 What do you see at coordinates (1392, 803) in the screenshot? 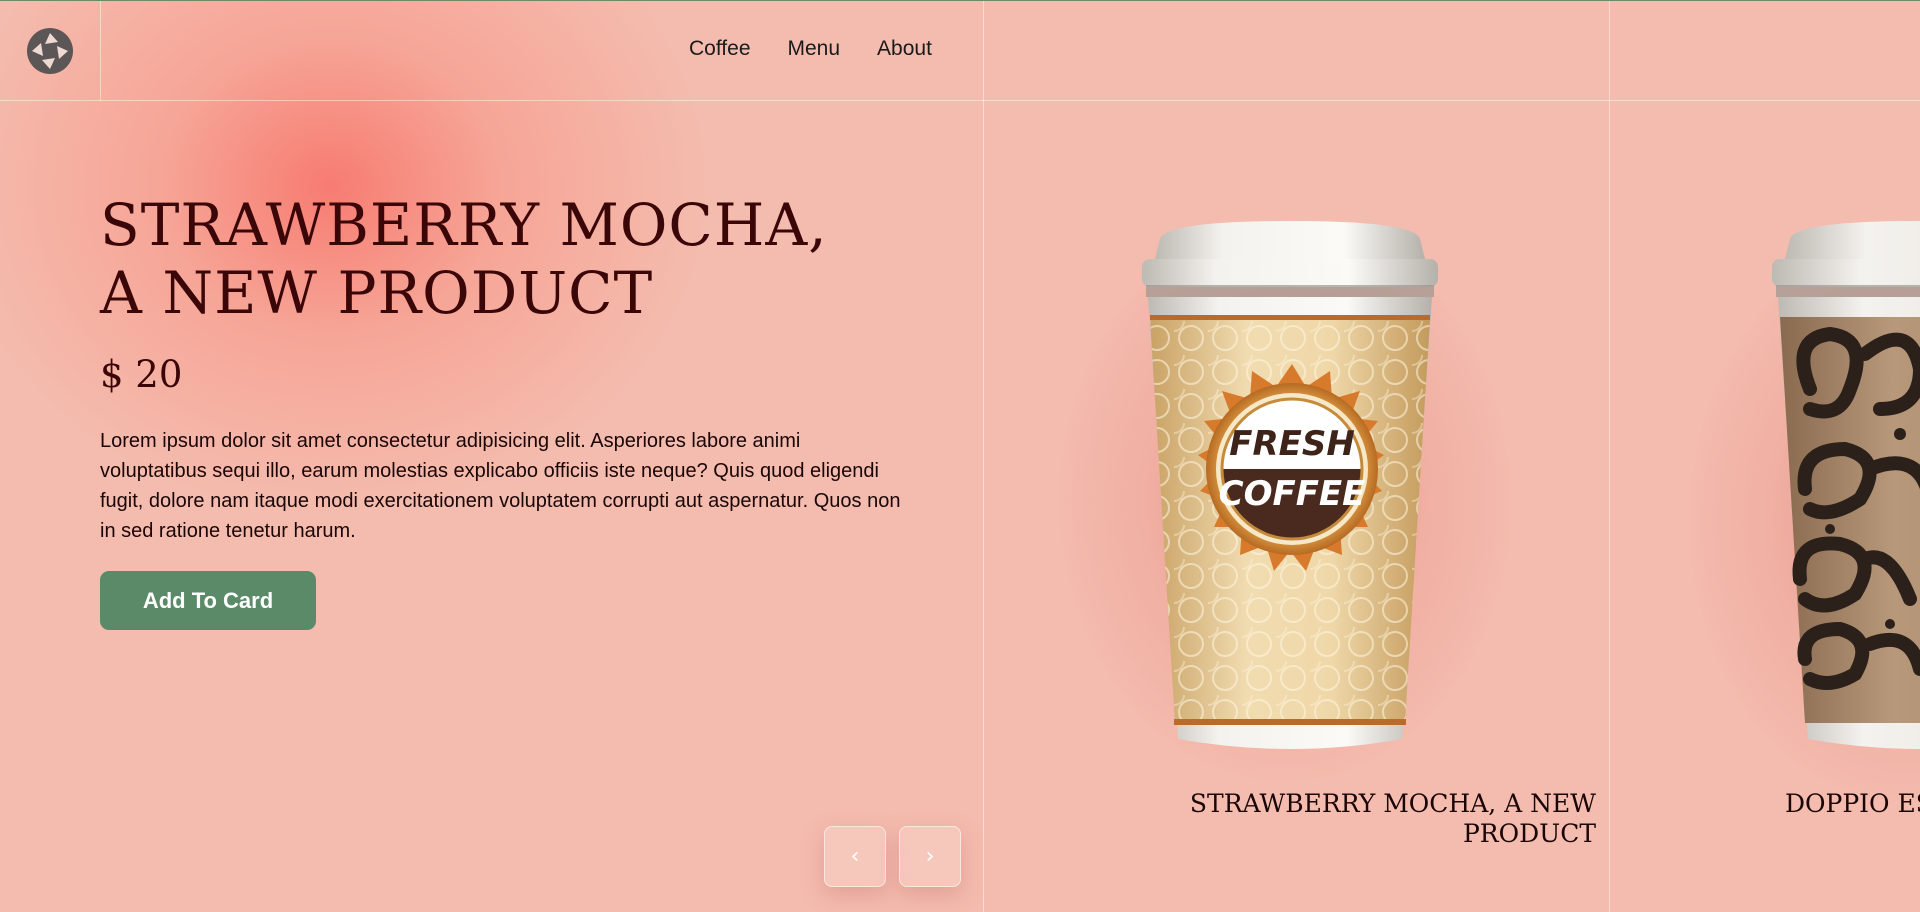
I see `product-card-name-line1: STRAWBERRY MOCHA, A NEW` at bounding box center [1392, 803].